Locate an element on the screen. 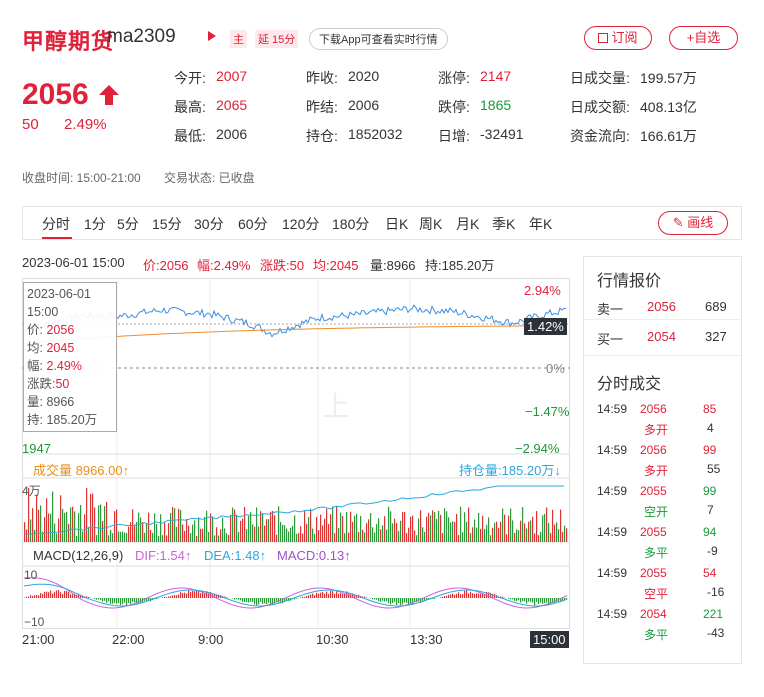 This screenshot has width=764, height=697. trade-oi: 7 is located at coordinates (710, 510).